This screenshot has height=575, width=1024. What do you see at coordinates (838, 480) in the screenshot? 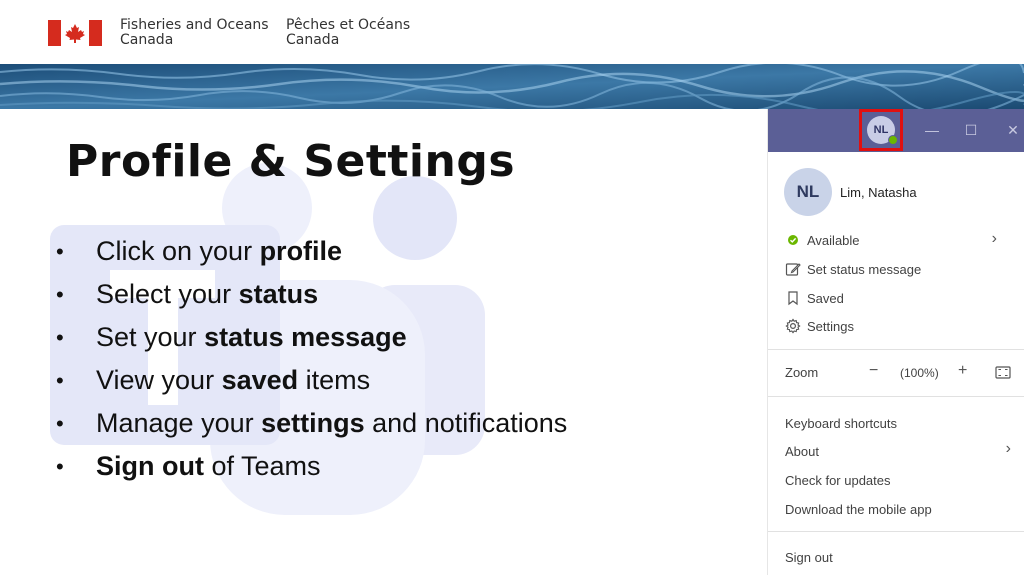
I see `check-for-updates-item: Check for updates` at bounding box center [838, 480].